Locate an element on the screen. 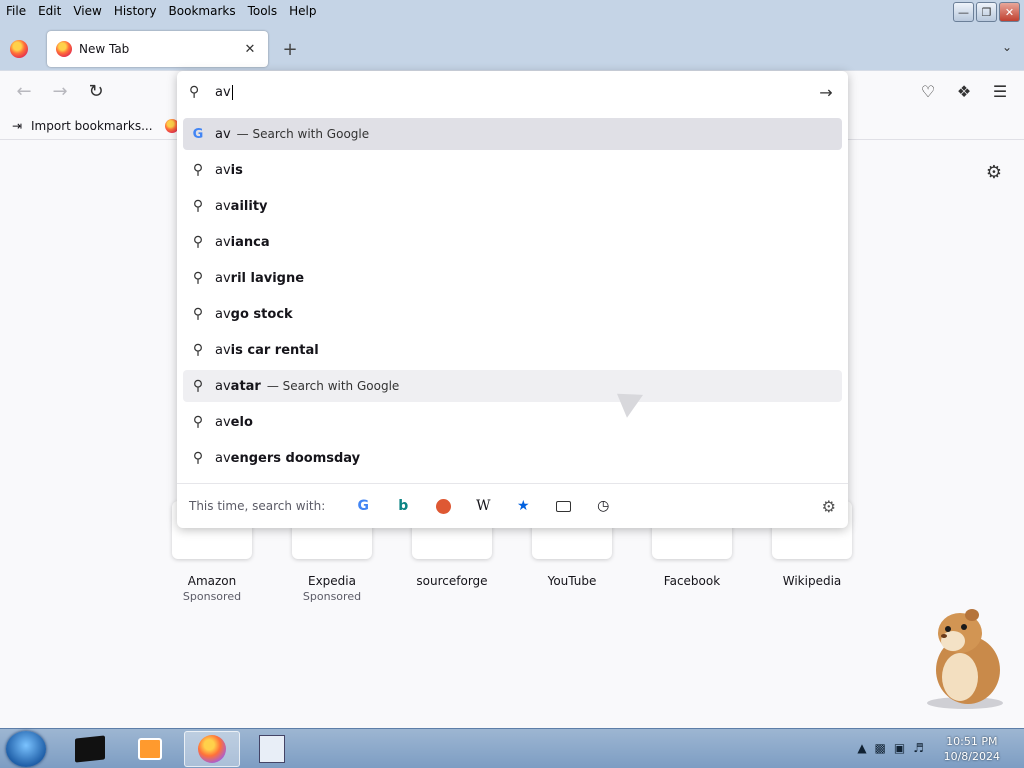 The image size is (1024, 768). suggestion-text: avgo stock is located at coordinates (254, 314).